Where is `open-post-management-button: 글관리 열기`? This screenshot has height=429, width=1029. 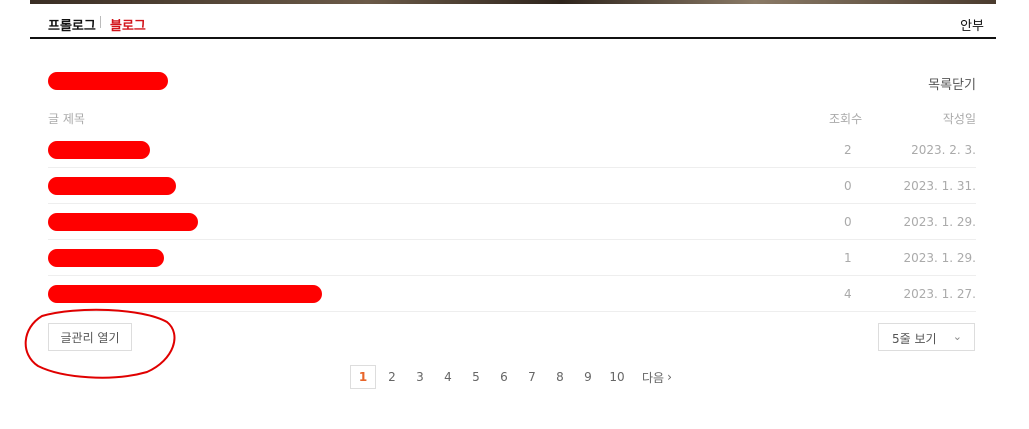 open-post-management-button: 글관리 열기 is located at coordinates (90, 337).